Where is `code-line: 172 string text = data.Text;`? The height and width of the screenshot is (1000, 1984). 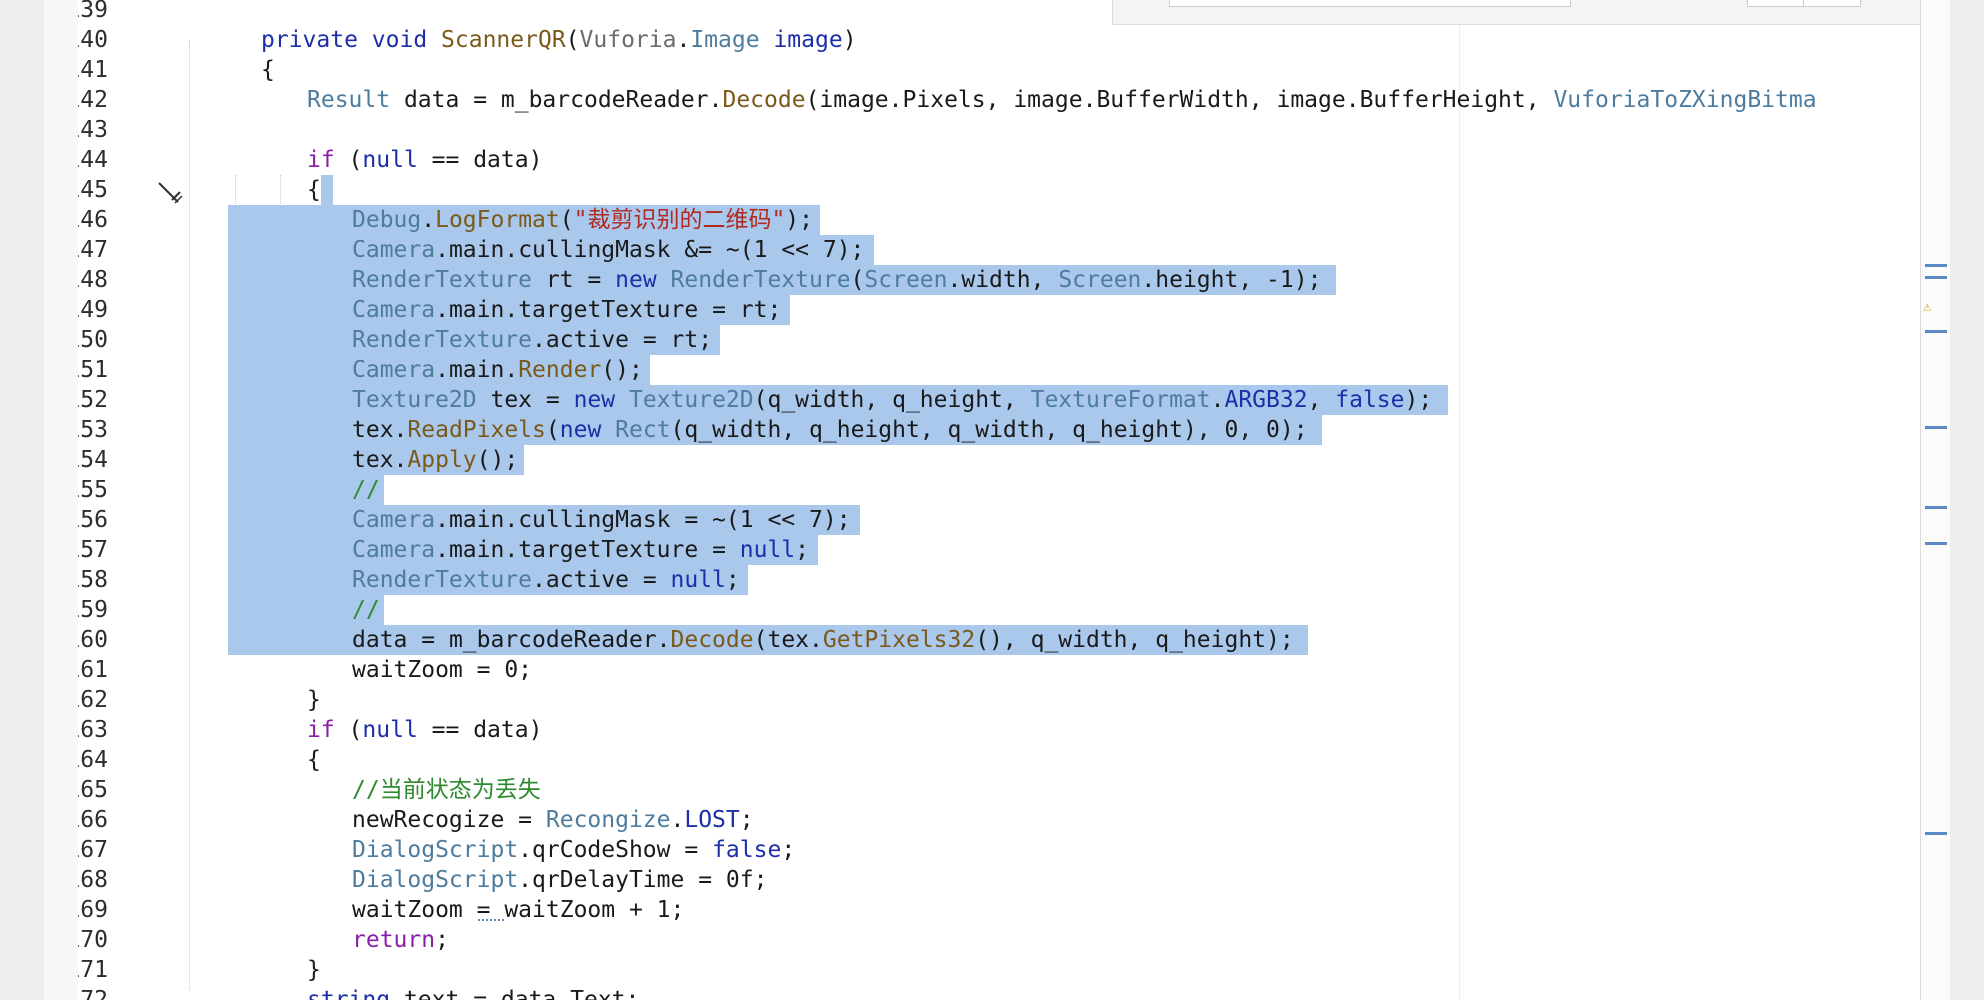
code-line: 172 string text = data.Text; is located at coordinates (999, 992).